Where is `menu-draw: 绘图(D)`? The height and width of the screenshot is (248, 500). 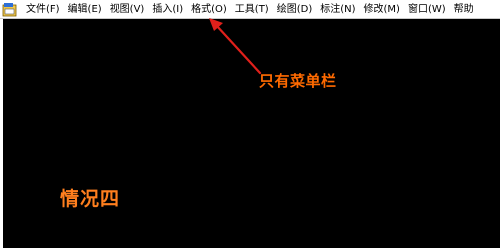
menu-draw: 绘图(D) is located at coordinates (295, 9).